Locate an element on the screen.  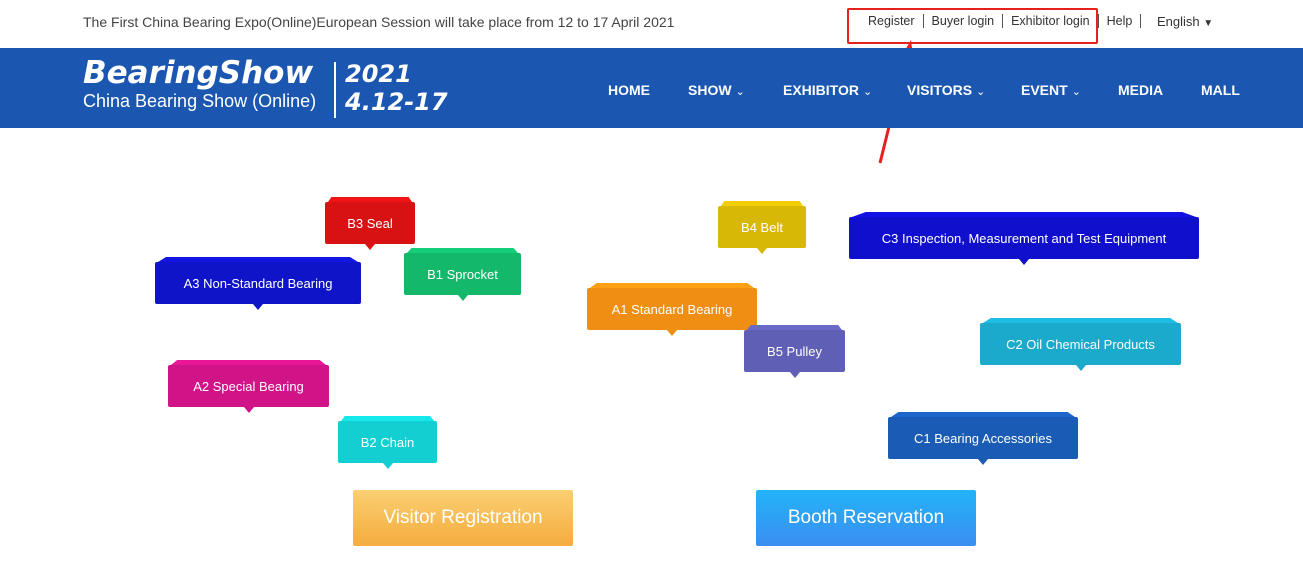
nav-home-label: HOME is located at coordinates (629, 90).